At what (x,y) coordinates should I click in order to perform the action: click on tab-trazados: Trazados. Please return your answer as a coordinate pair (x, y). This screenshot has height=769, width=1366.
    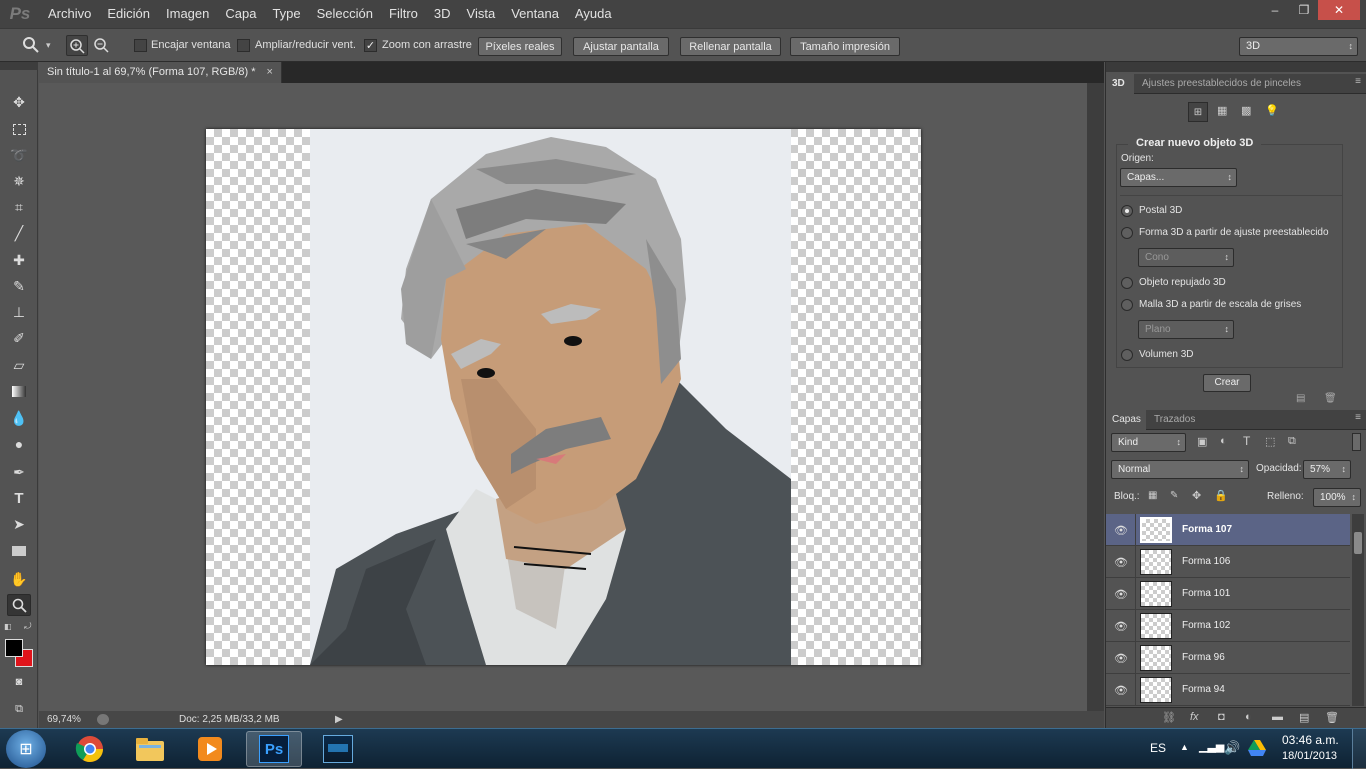
    Looking at the image, I should click on (1174, 420).